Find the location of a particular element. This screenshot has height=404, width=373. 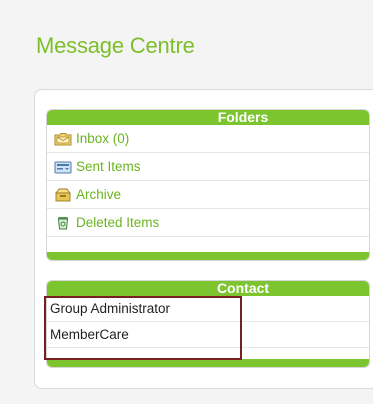

page-title: Message Centre is located at coordinates (115, 45).